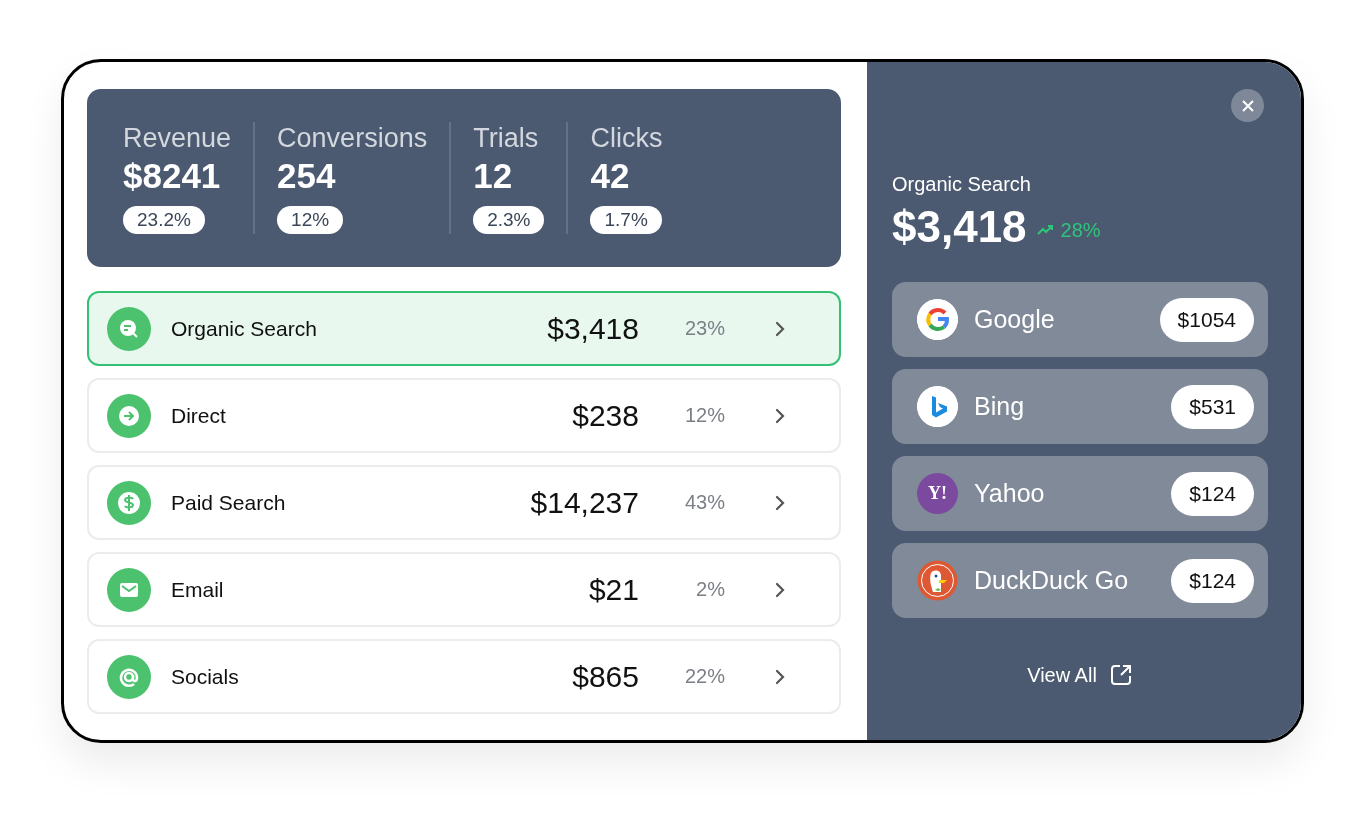 The width and height of the screenshot is (1366, 837). What do you see at coordinates (626, 138) in the screenshot?
I see `stat-label: Clicks` at bounding box center [626, 138].